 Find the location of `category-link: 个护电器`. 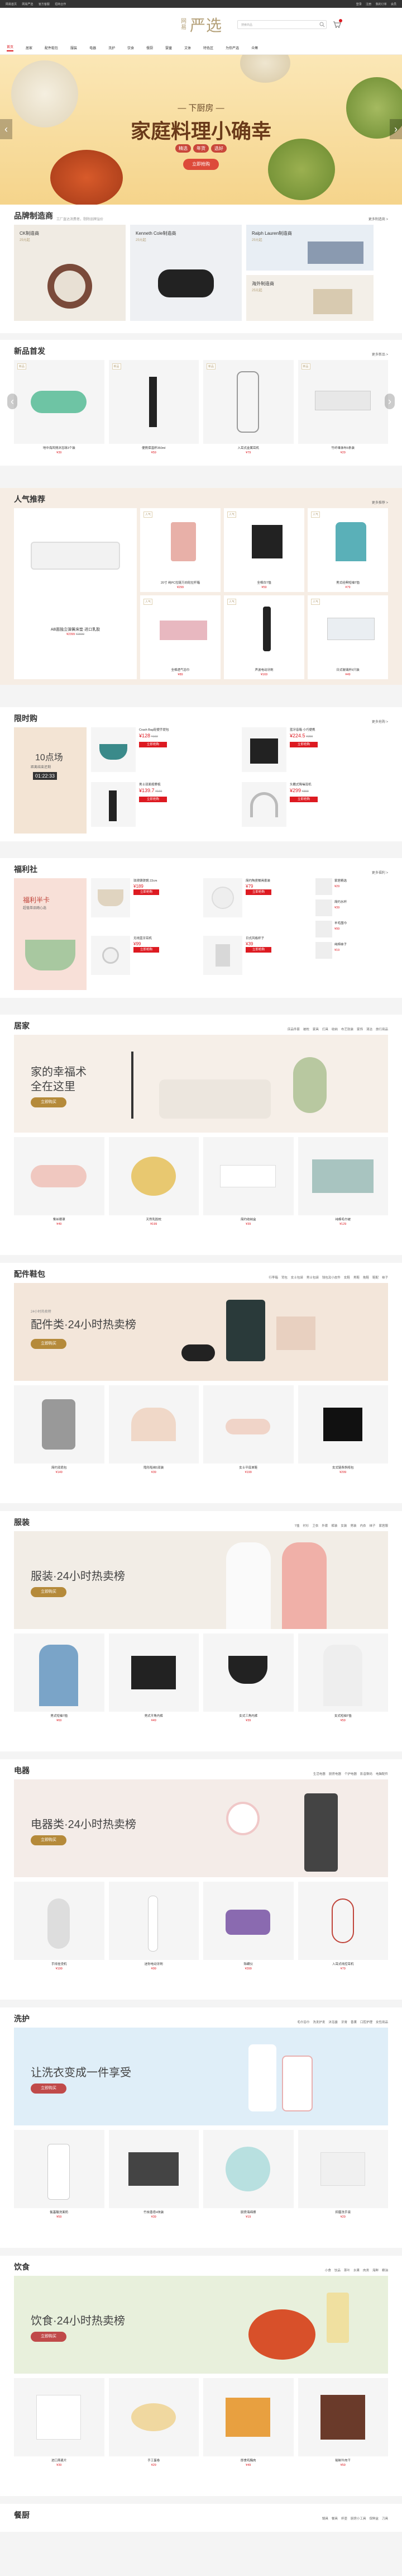

category-link: 个护电器 is located at coordinates (351, 1774).